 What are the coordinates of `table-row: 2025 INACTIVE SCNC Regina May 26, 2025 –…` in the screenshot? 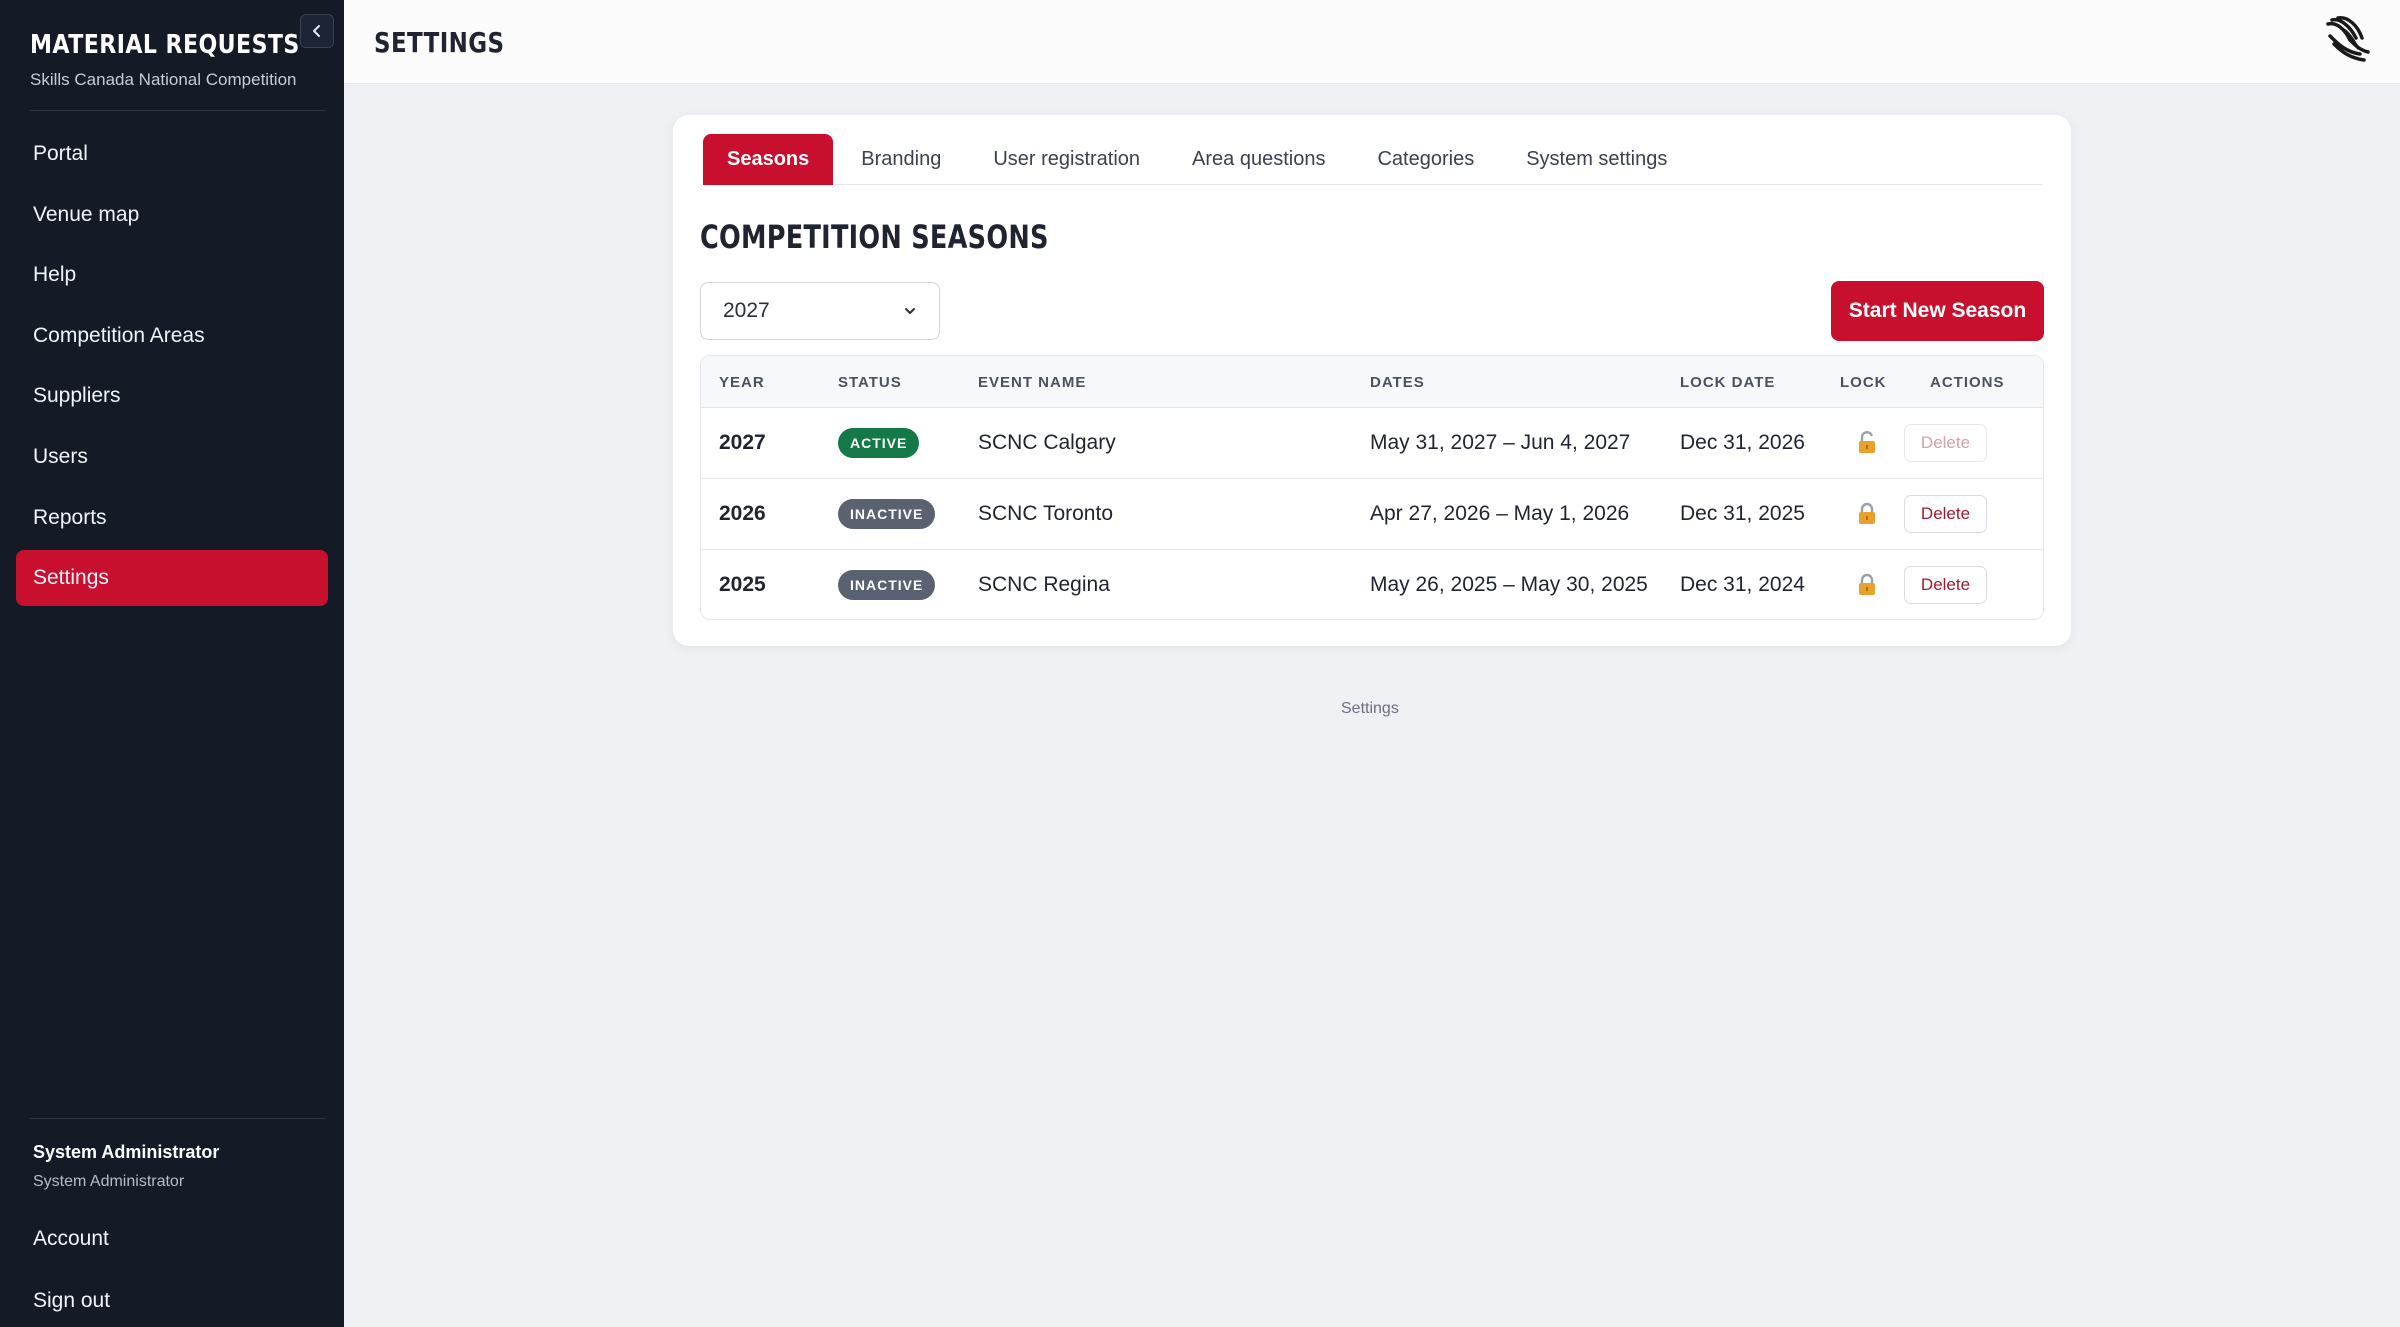 It's located at (1372, 584).